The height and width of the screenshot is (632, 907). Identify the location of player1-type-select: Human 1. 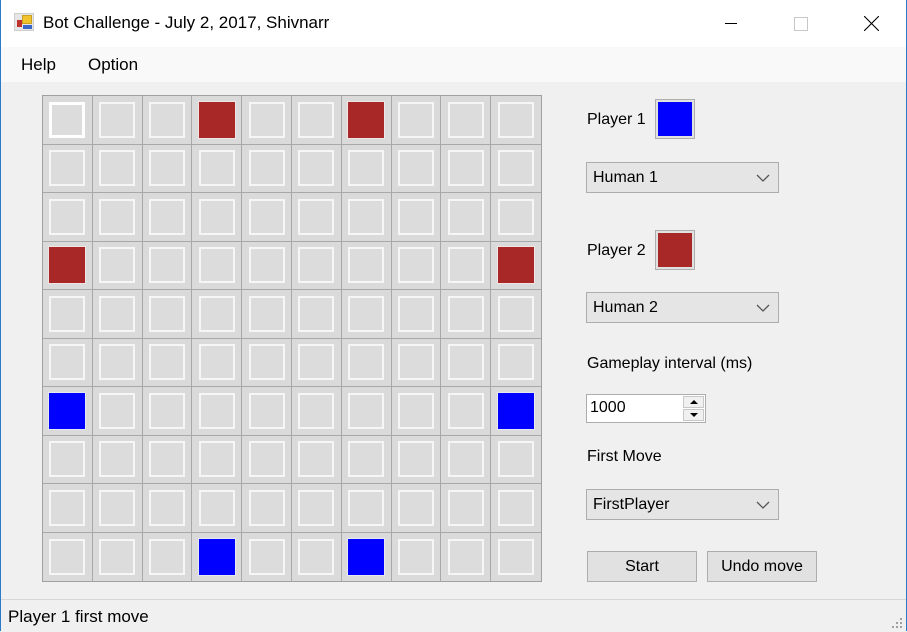
(682, 177).